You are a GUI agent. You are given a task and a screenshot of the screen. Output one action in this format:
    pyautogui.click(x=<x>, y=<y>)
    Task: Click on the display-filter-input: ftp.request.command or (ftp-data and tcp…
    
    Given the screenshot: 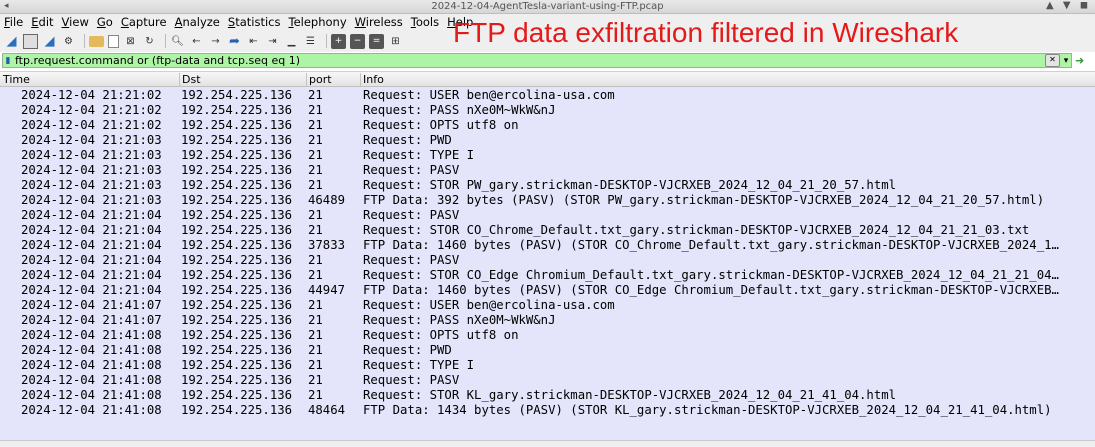 What is the action you would take?
    pyautogui.click(x=156, y=60)
    